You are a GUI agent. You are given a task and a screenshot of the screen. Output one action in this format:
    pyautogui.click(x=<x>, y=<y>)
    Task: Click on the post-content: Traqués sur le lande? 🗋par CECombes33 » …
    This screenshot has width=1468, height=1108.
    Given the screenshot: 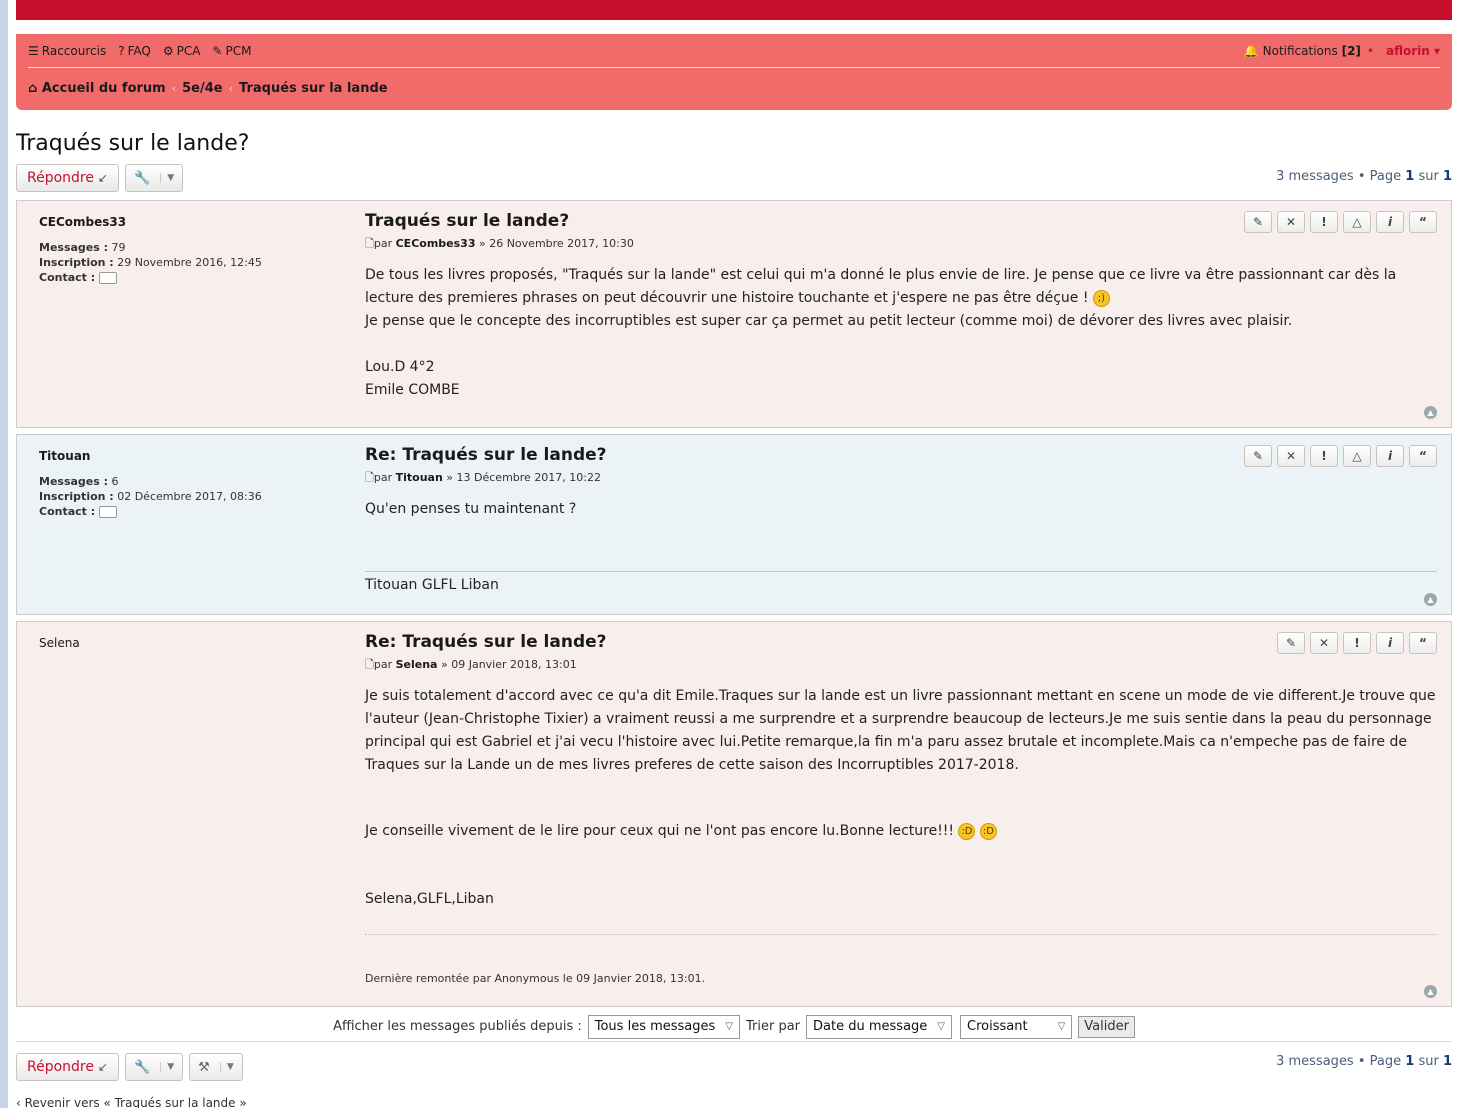 What is the action you would take?
    pyautogui.click(x=901, y=306)
    